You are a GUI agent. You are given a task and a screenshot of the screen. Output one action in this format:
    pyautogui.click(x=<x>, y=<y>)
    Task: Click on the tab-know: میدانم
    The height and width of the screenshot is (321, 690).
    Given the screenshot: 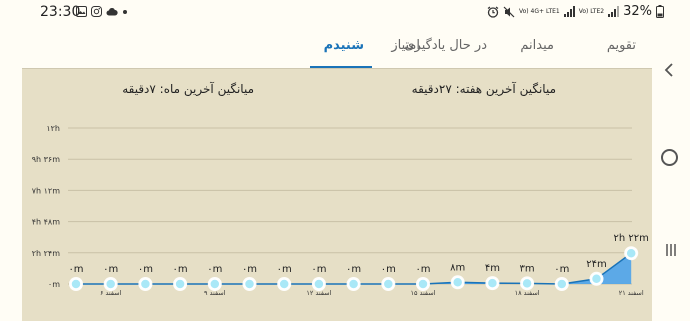 What is the action you would take?
    pyautogui.click(x=537, y=45)
    